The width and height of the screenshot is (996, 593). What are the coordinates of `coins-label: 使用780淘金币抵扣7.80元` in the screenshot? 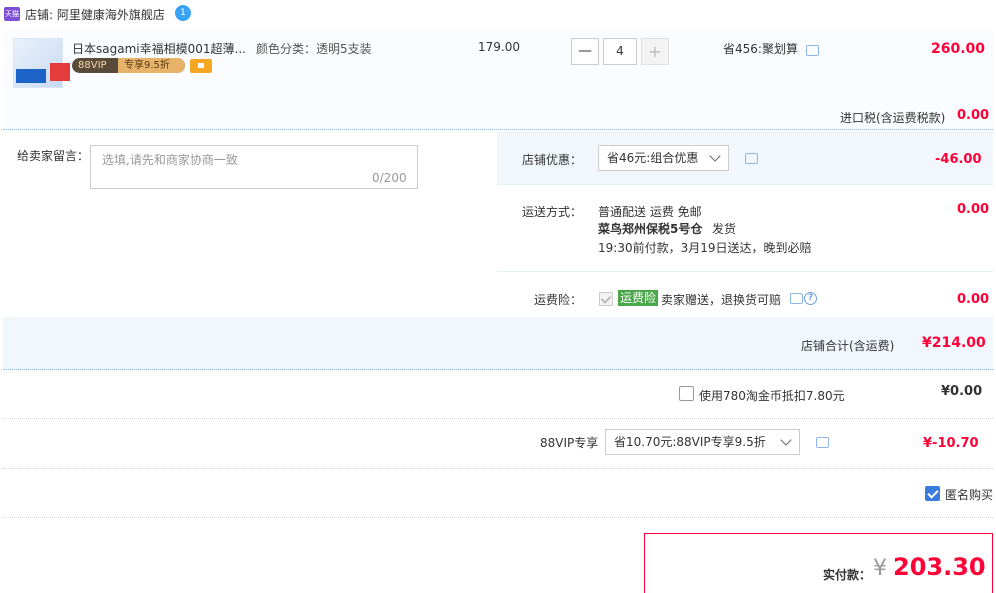 It's located at (772, 395).